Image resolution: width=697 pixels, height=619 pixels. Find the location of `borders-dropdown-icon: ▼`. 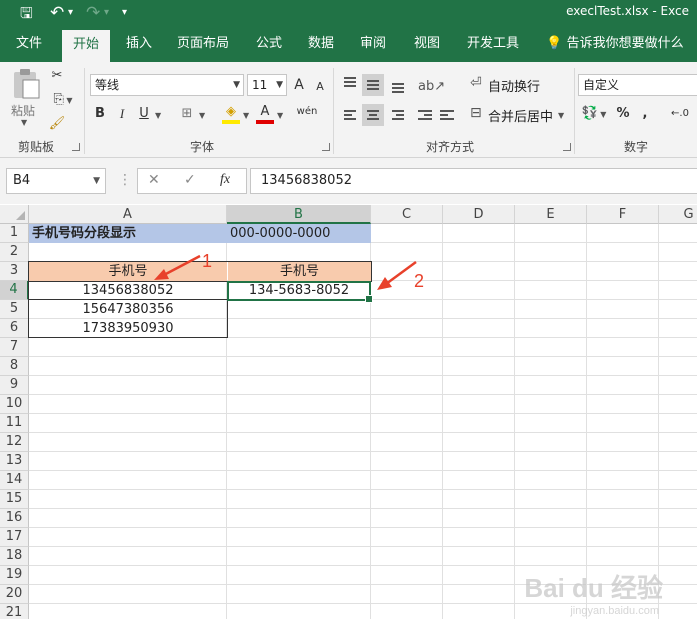

borders-dropdown-icon: ▼ is located at coordinates (202, 115).